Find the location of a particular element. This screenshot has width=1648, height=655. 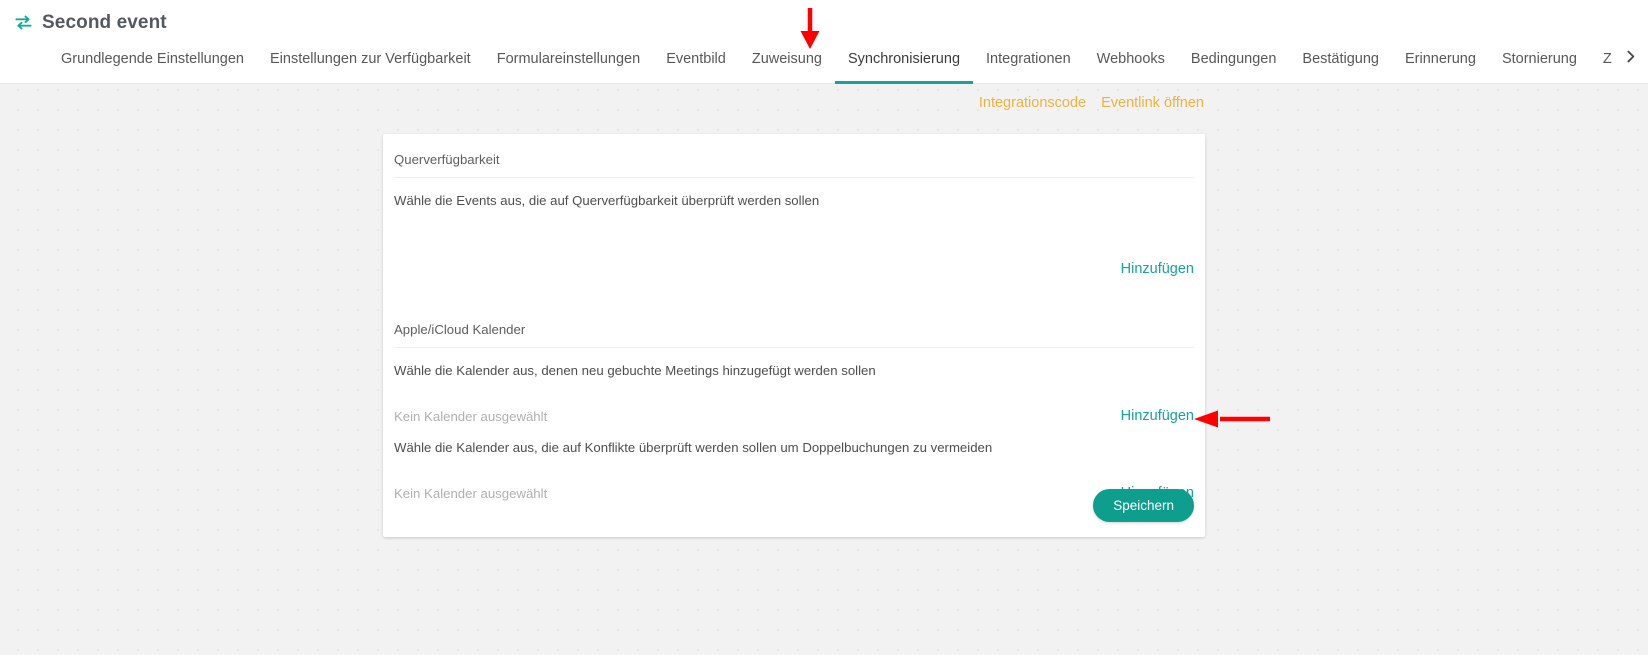

tab-bedingungen: Bedingungen is located at coordinates (1233, 64).